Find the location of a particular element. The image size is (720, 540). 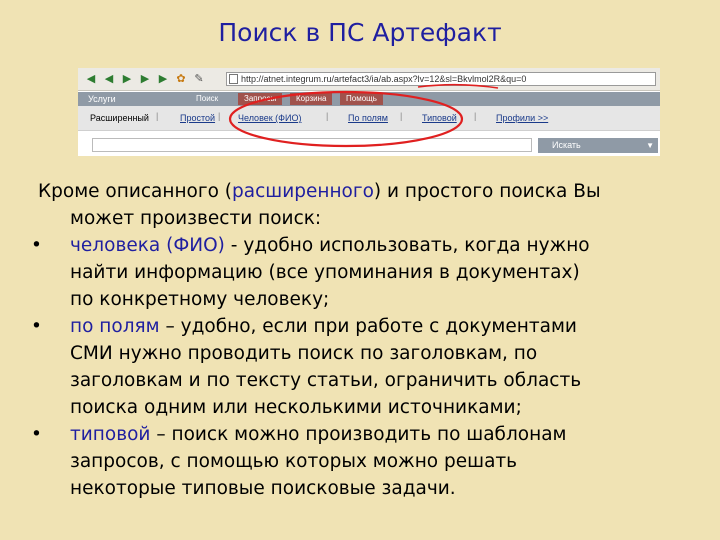

annotation-ellipse is located at coordinates (346, 119).